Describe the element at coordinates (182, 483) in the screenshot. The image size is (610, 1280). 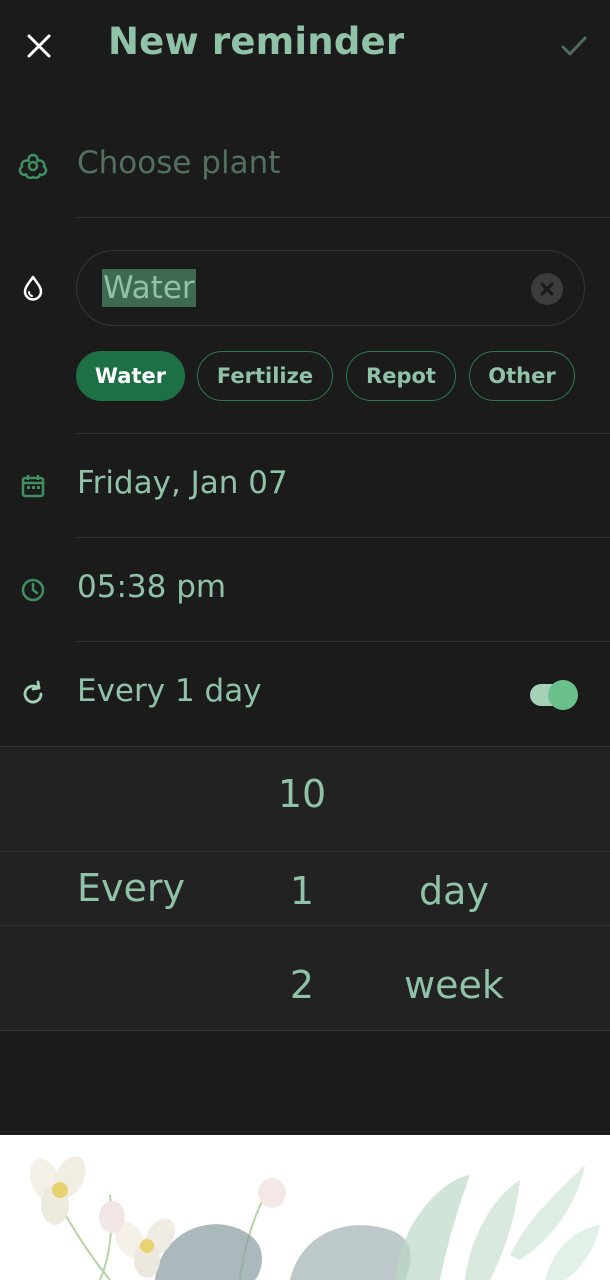
I see `date-field: Friday, Jan 07` at that location.